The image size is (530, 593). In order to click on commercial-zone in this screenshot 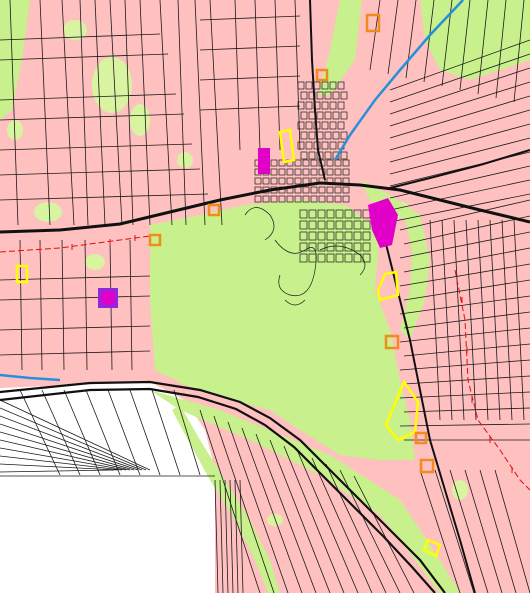, I will do `click(264, 161)`.